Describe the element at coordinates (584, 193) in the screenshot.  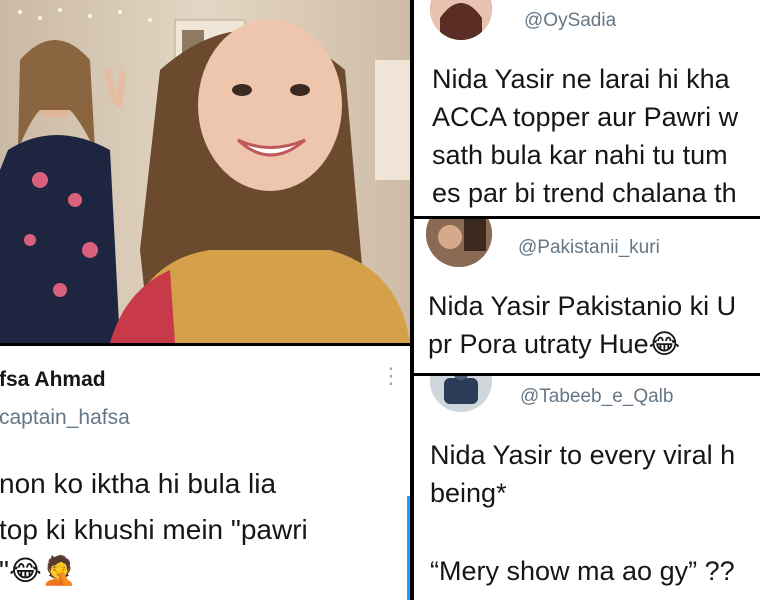
I see `tweet-text-line: es par bi trend chalana th` at that location.